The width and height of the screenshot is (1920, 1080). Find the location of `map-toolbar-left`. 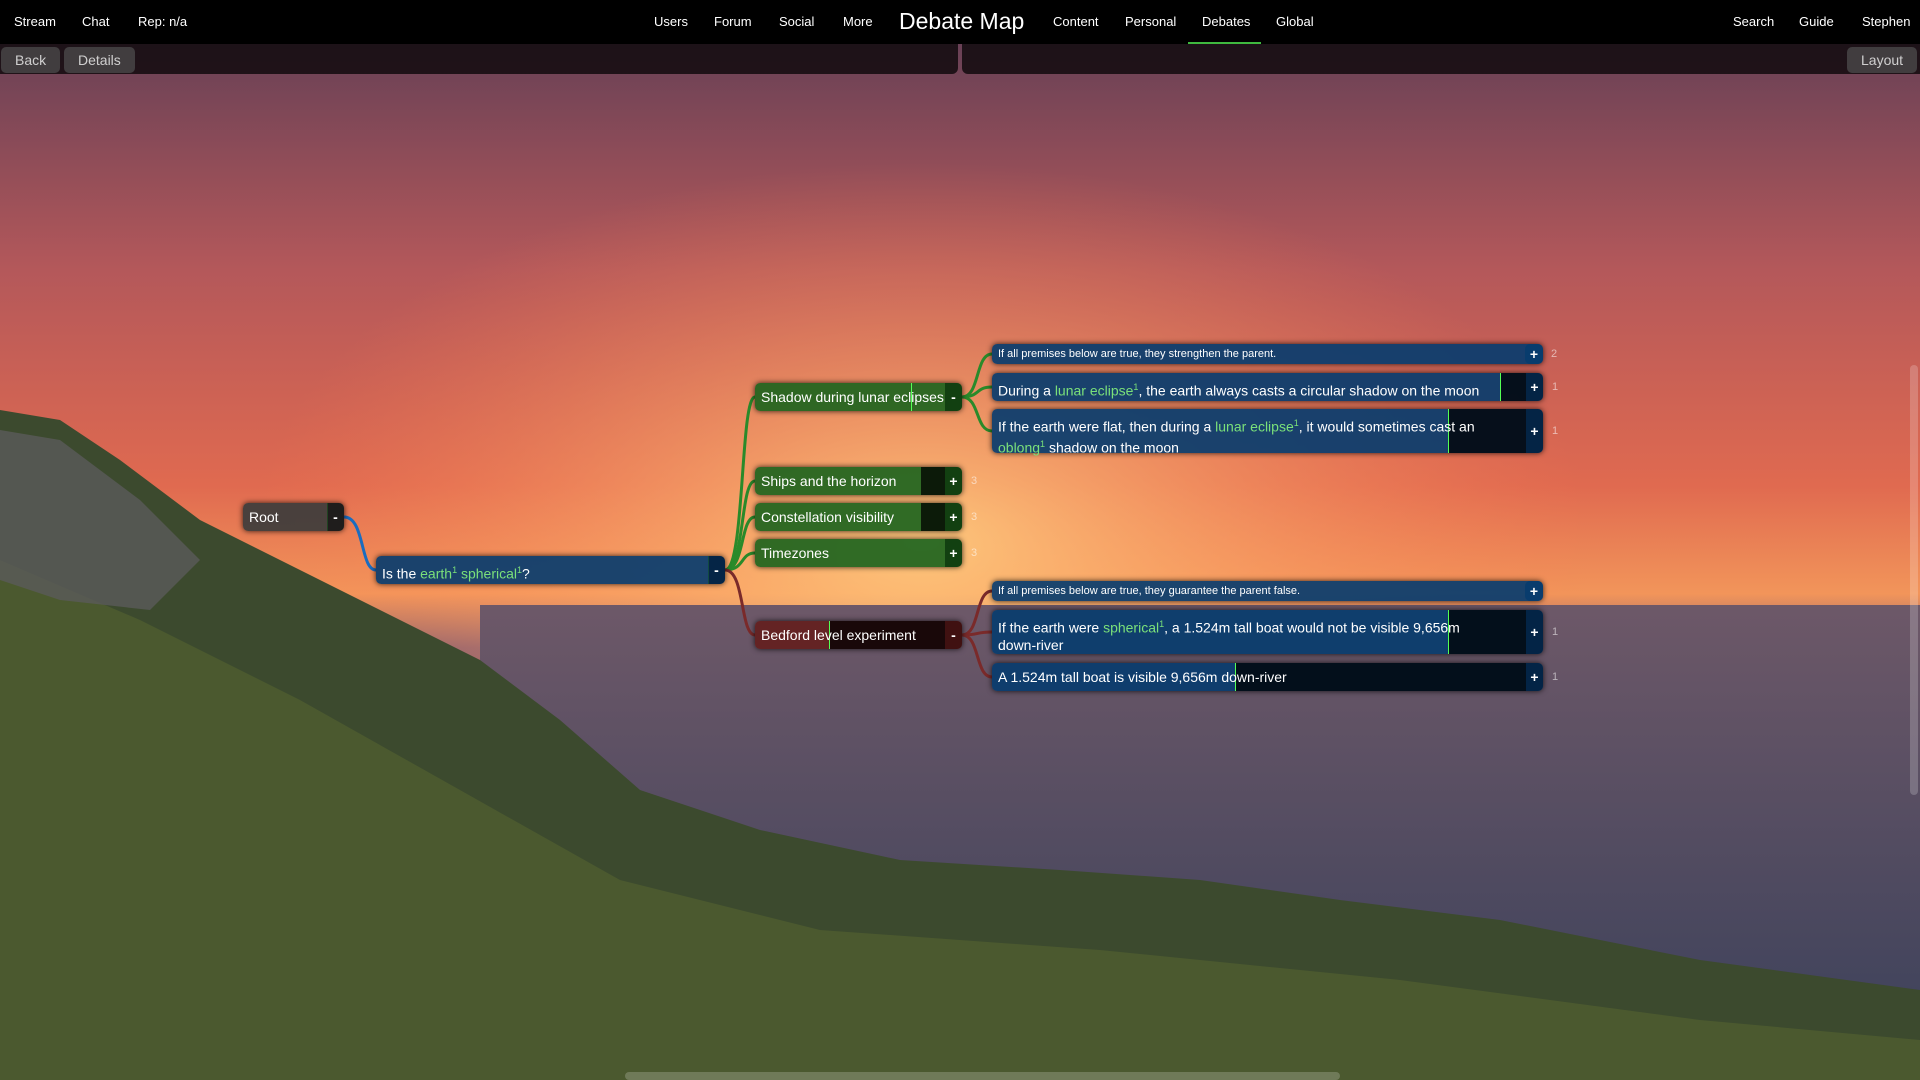

map-toolbar-left is located at coordinates (479, 59).